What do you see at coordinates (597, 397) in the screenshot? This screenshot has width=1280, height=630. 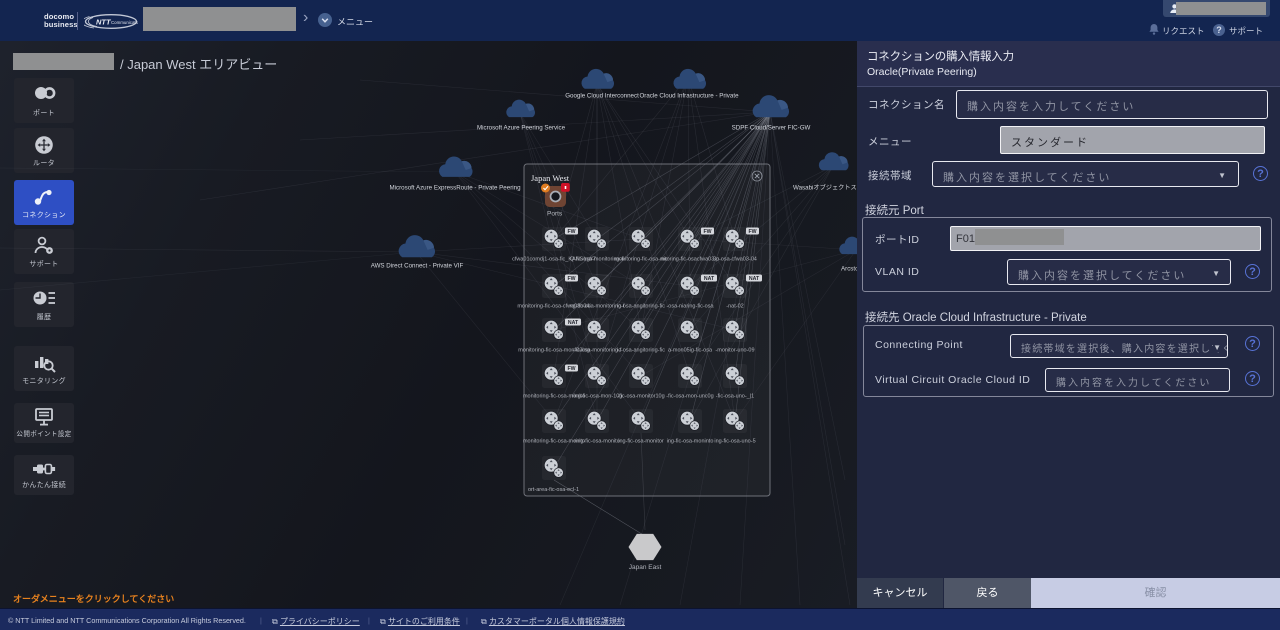 I see `svg-text: ring-fic-osa-mon-10g` at bounding box center [597, 397].